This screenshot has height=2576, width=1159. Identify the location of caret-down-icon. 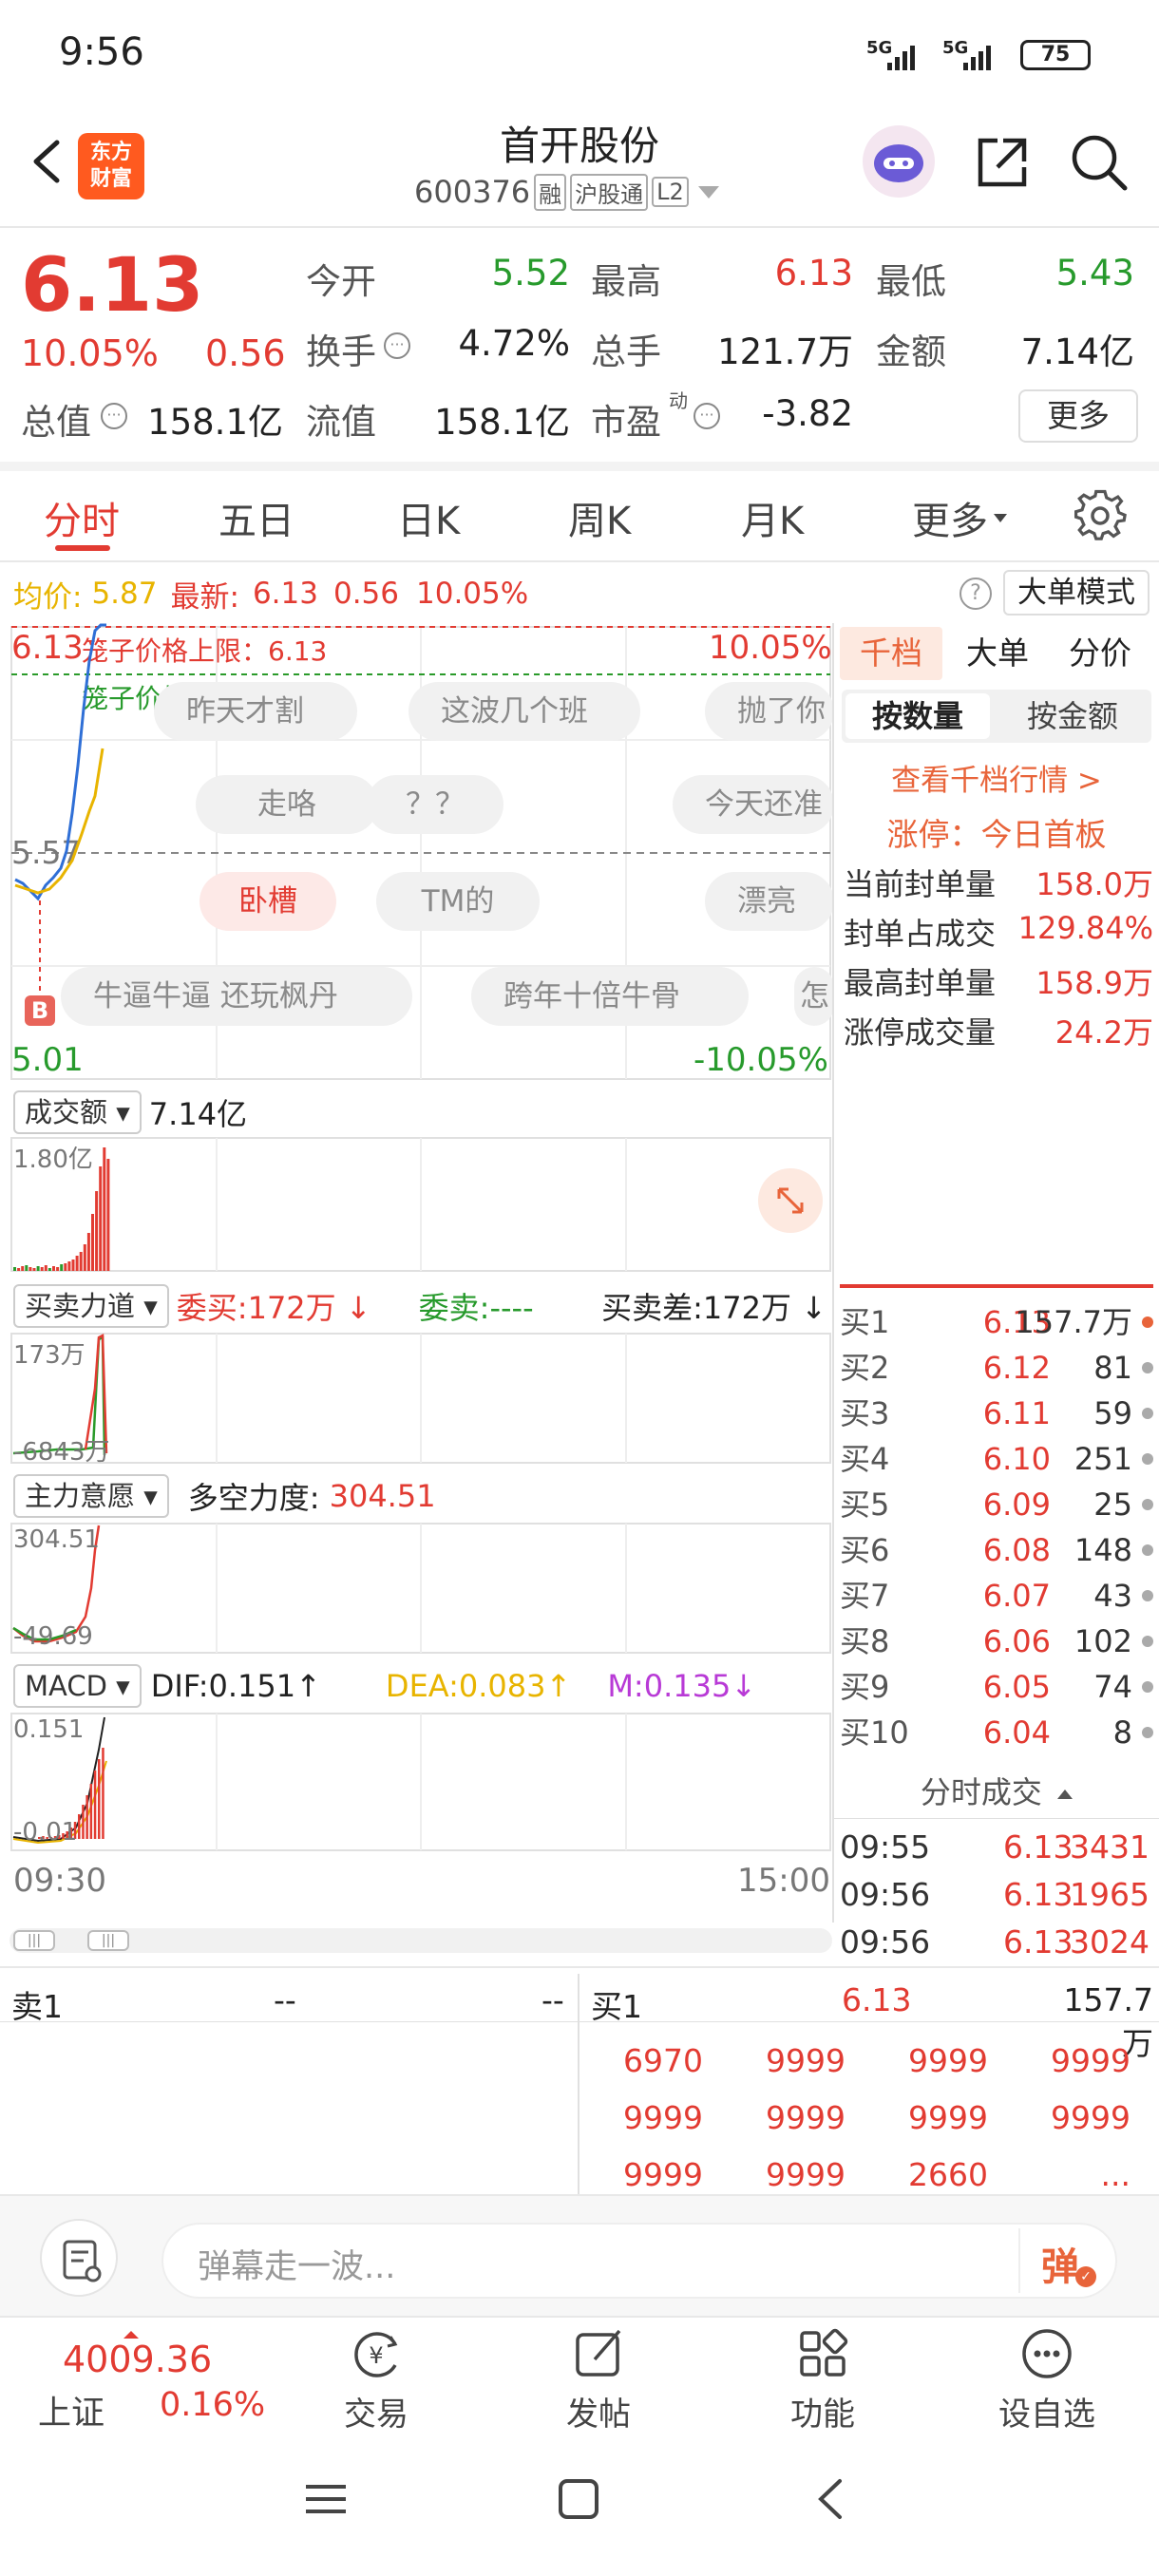
(1000, 517).